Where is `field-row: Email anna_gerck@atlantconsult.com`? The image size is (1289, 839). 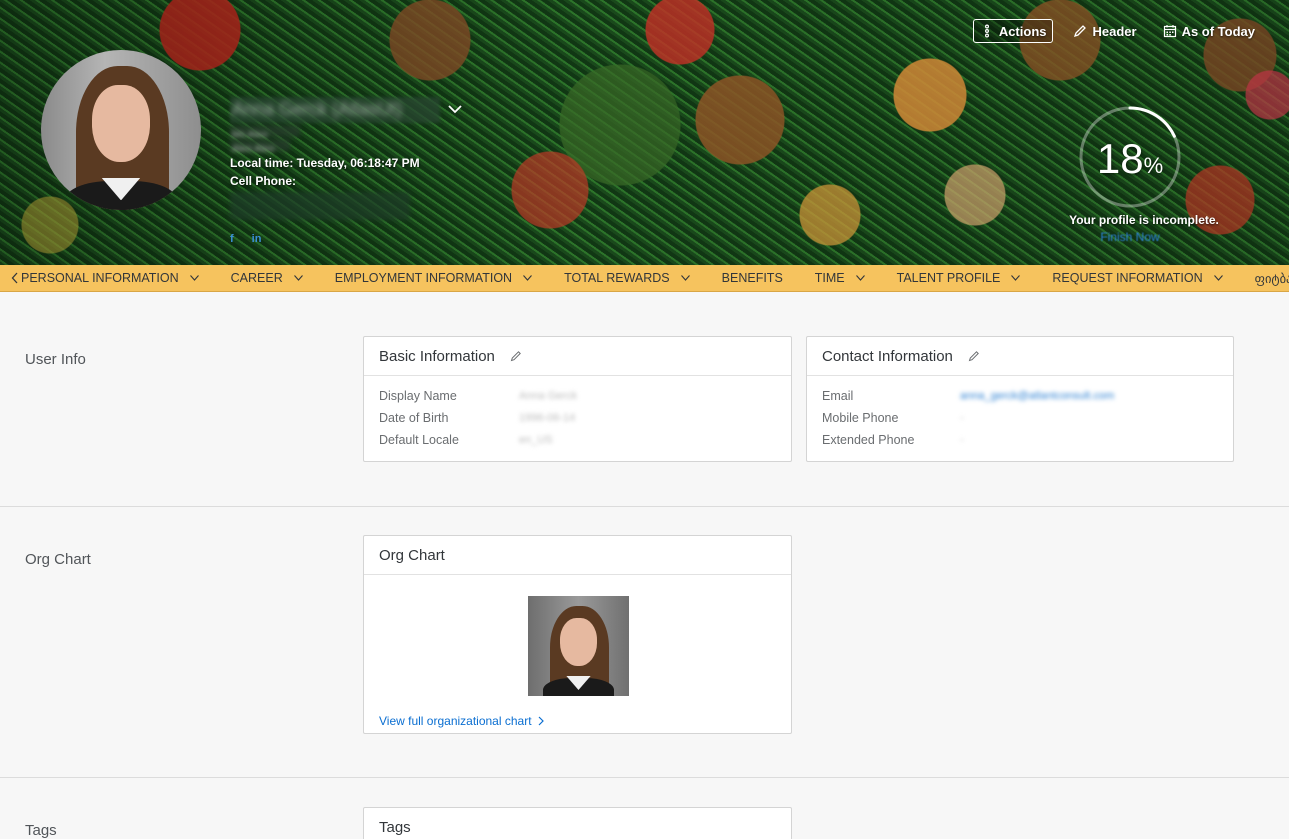
field-row: Email anna_gerck@atlantconsult.com is located at coordinates (1027, 396).